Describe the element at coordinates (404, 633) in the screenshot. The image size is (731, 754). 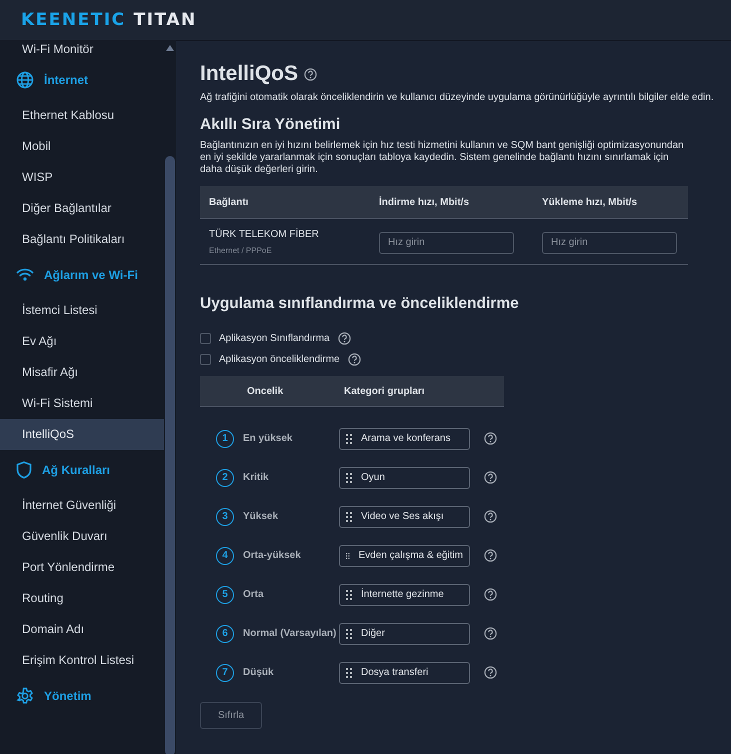
I see `category-chip: Diğer` at that location.